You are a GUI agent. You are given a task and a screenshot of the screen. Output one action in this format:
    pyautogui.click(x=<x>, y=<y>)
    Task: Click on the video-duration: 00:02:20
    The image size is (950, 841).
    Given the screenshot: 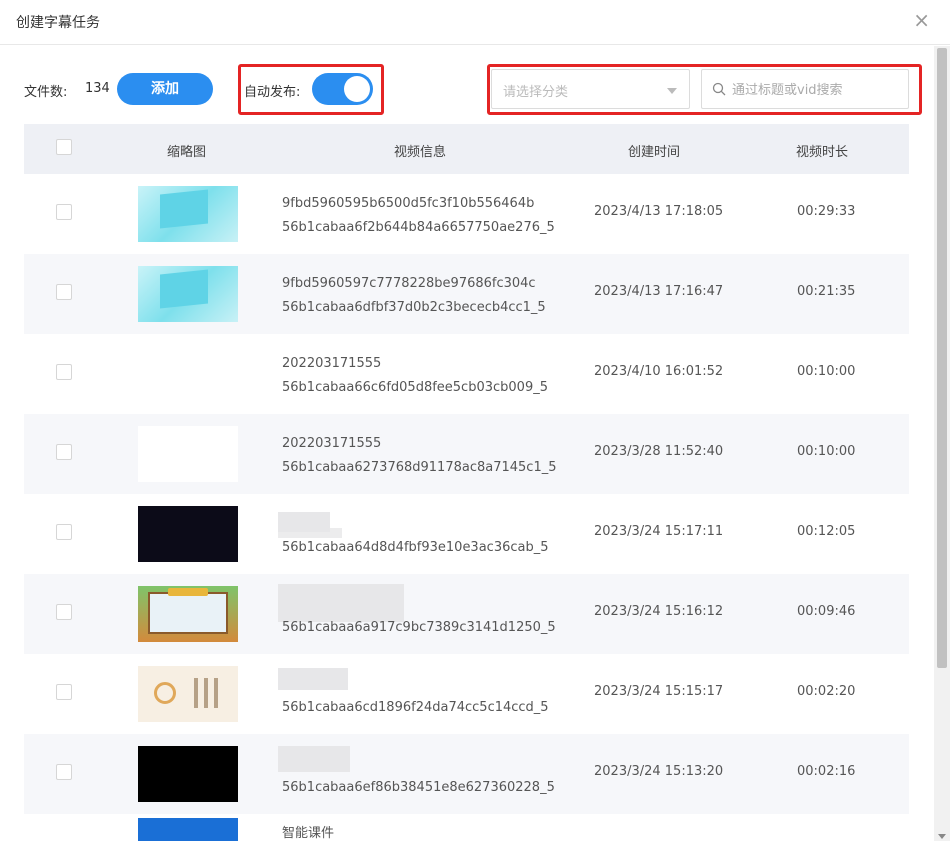 What is the action you would take?
    pyautogui.click(x=826, y=691)
    